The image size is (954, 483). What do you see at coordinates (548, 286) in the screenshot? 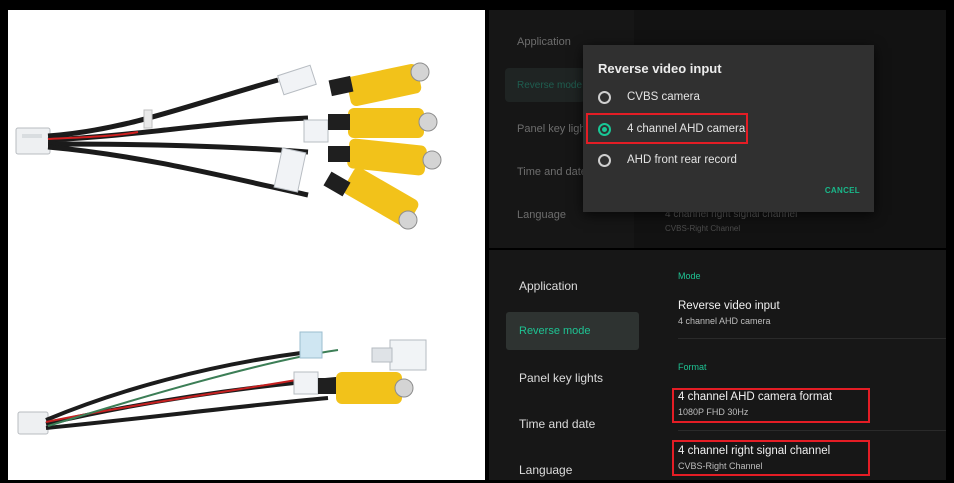
I see `sidebar-item-application: Application` at bounding box center [548, 286].